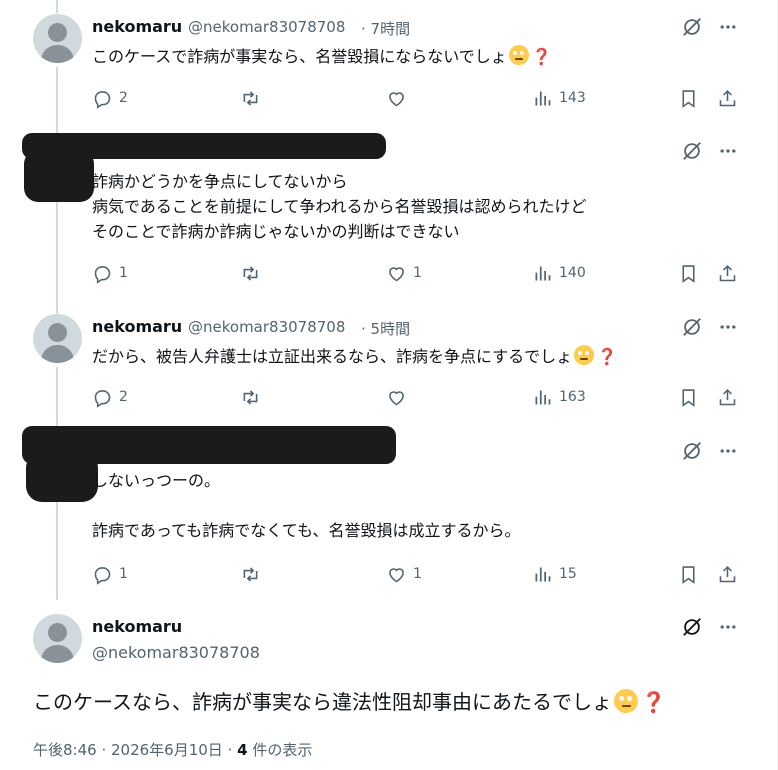 The height and width of the screenshot is (770, 778). I want to click on reply-count: 2, so click(123, 98).